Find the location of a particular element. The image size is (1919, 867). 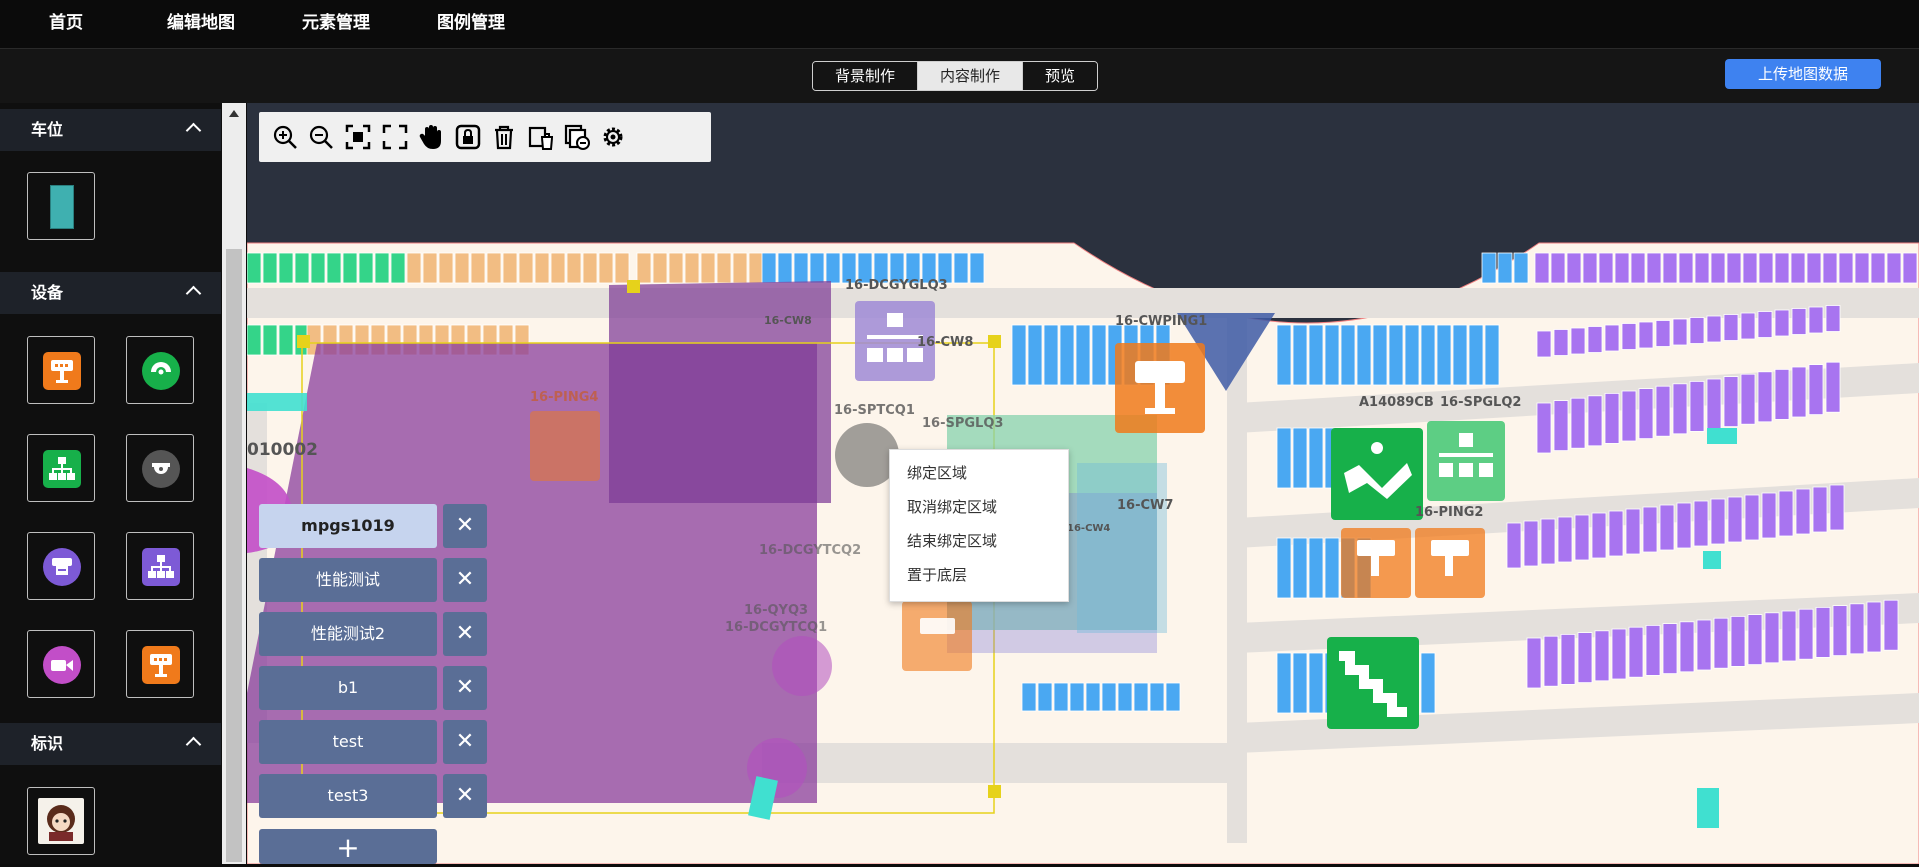

nav-element-management: 元素管理 is located at coordinates (336, 23).